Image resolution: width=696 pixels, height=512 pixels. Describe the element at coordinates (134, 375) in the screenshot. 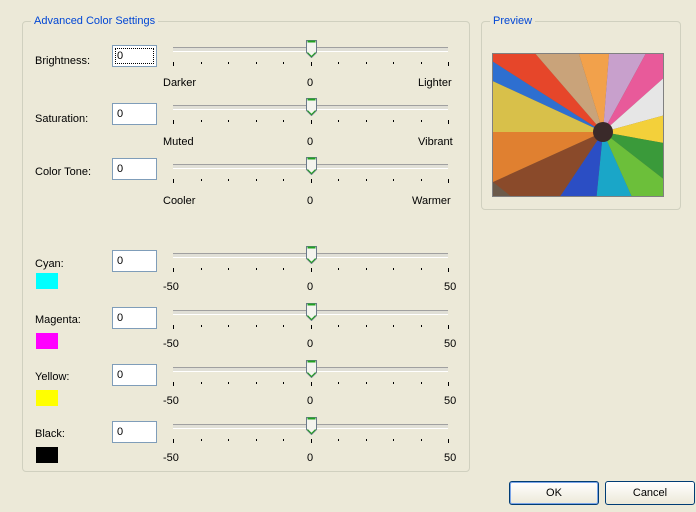

I see `yellow-field` at that location.